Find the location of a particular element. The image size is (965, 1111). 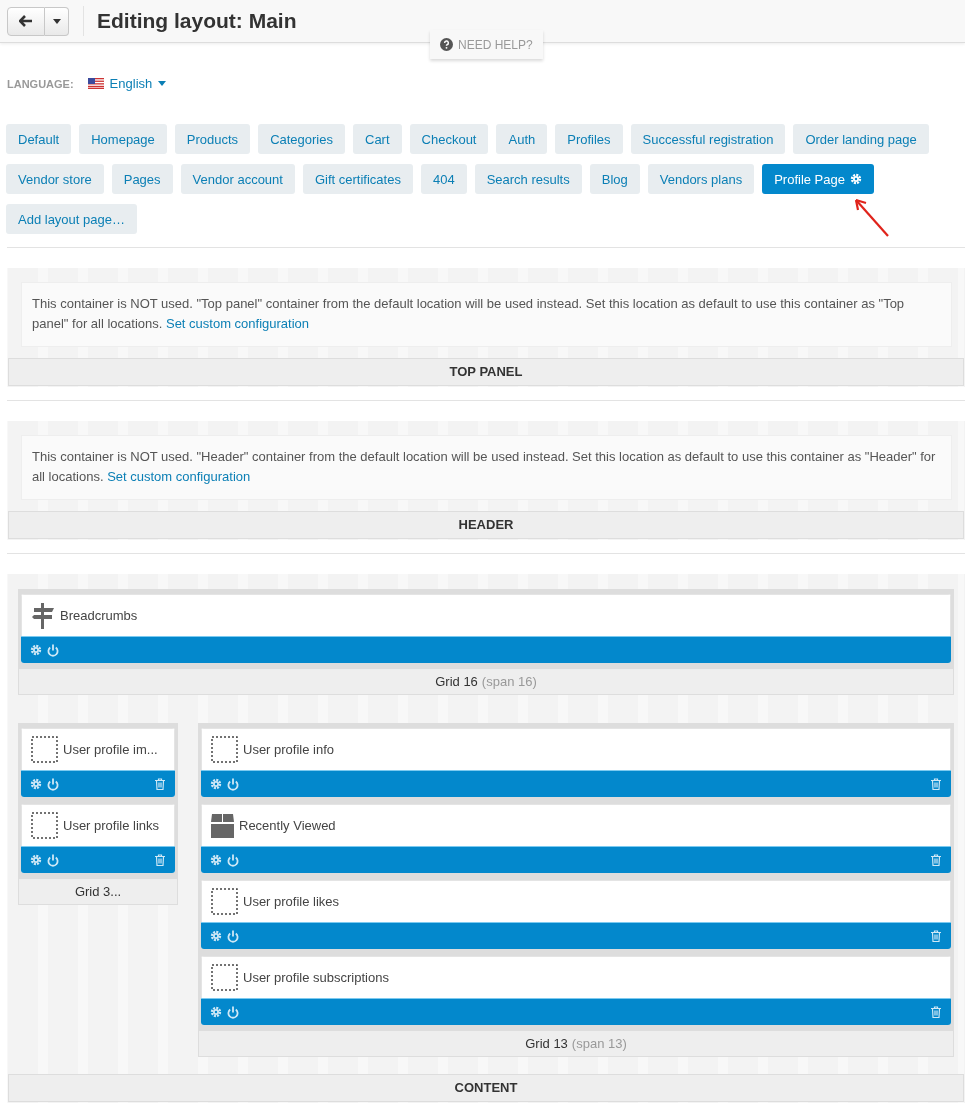

layout-tab: Order landing page is located at coordinates (861, 139).